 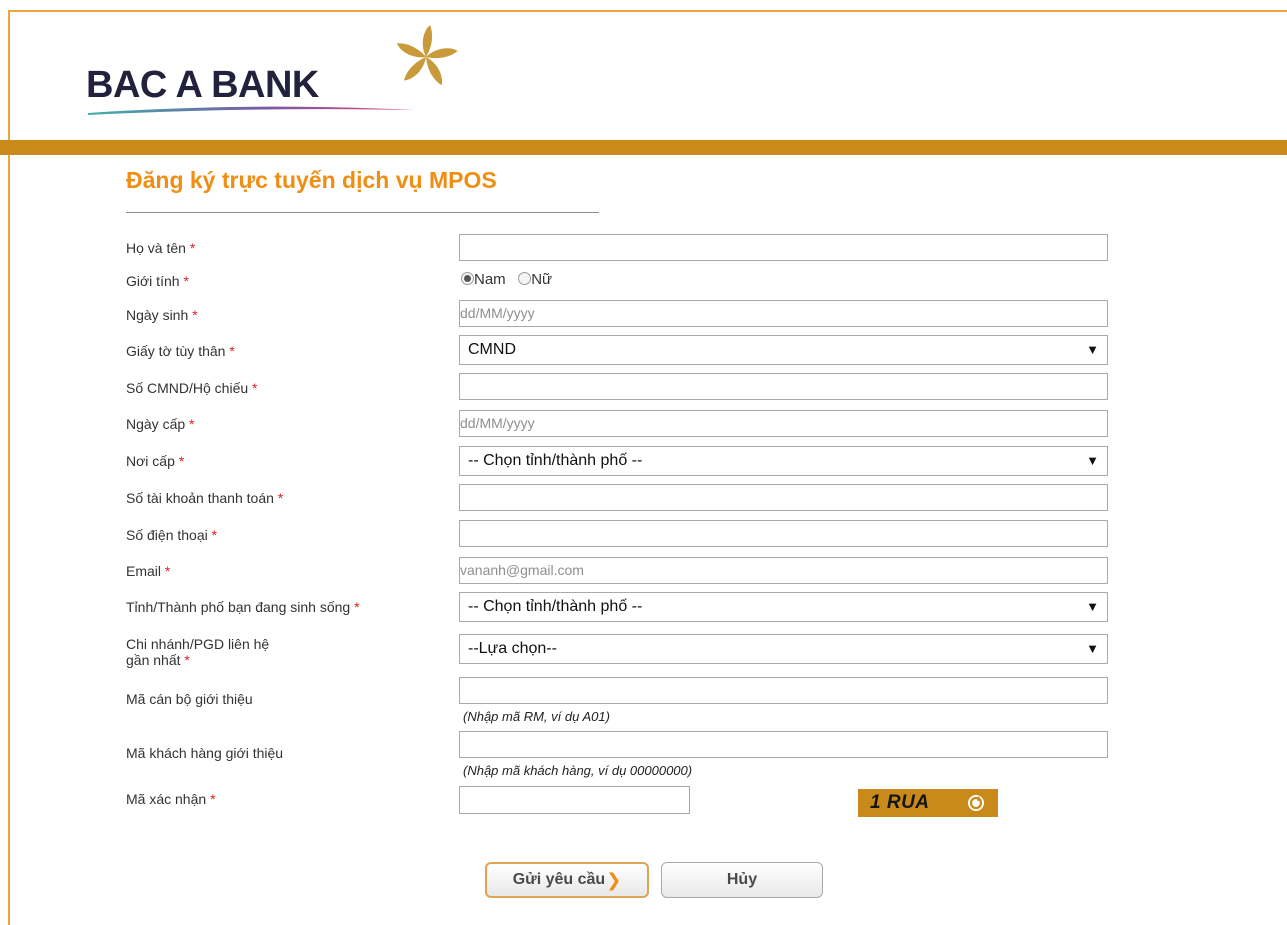 What do you see at coordinates (783, 649) in the screenshot?
I see `branch-select: --Lựa chọn-- ▼` at bounding box center [783, 649].